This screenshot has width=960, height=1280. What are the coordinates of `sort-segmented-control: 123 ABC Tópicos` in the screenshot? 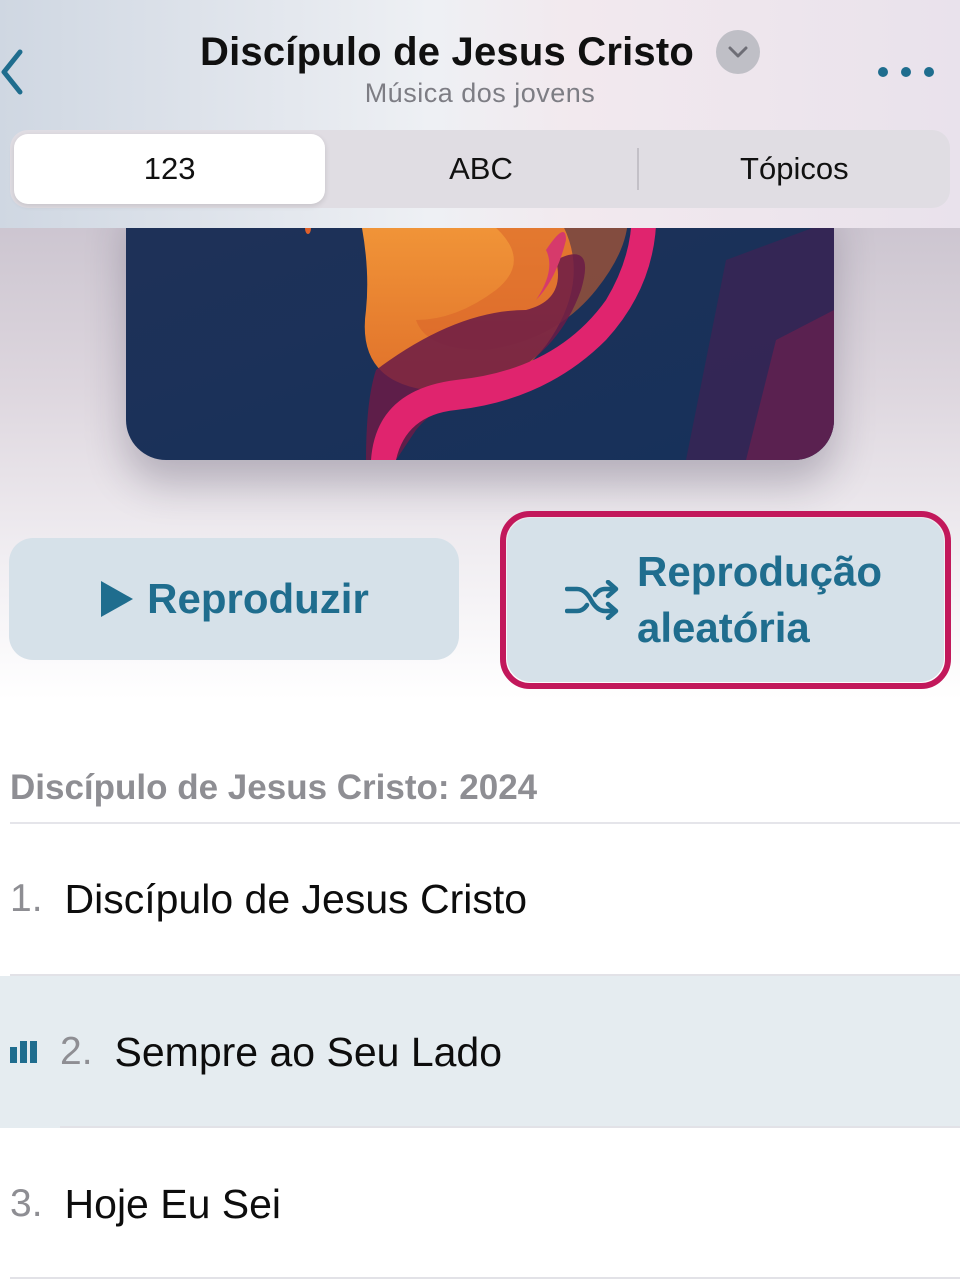 It's located at (480, 169).